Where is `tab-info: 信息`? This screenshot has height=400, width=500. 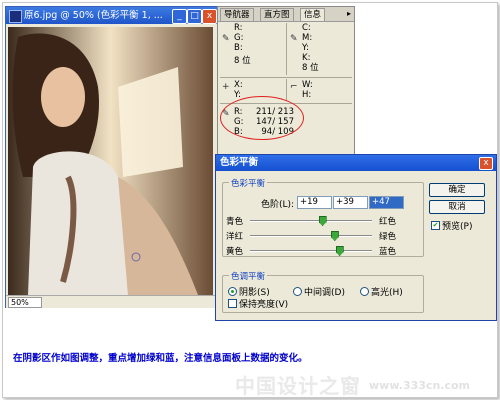
tab-info: 信息 is located at coordinates (313, 14).